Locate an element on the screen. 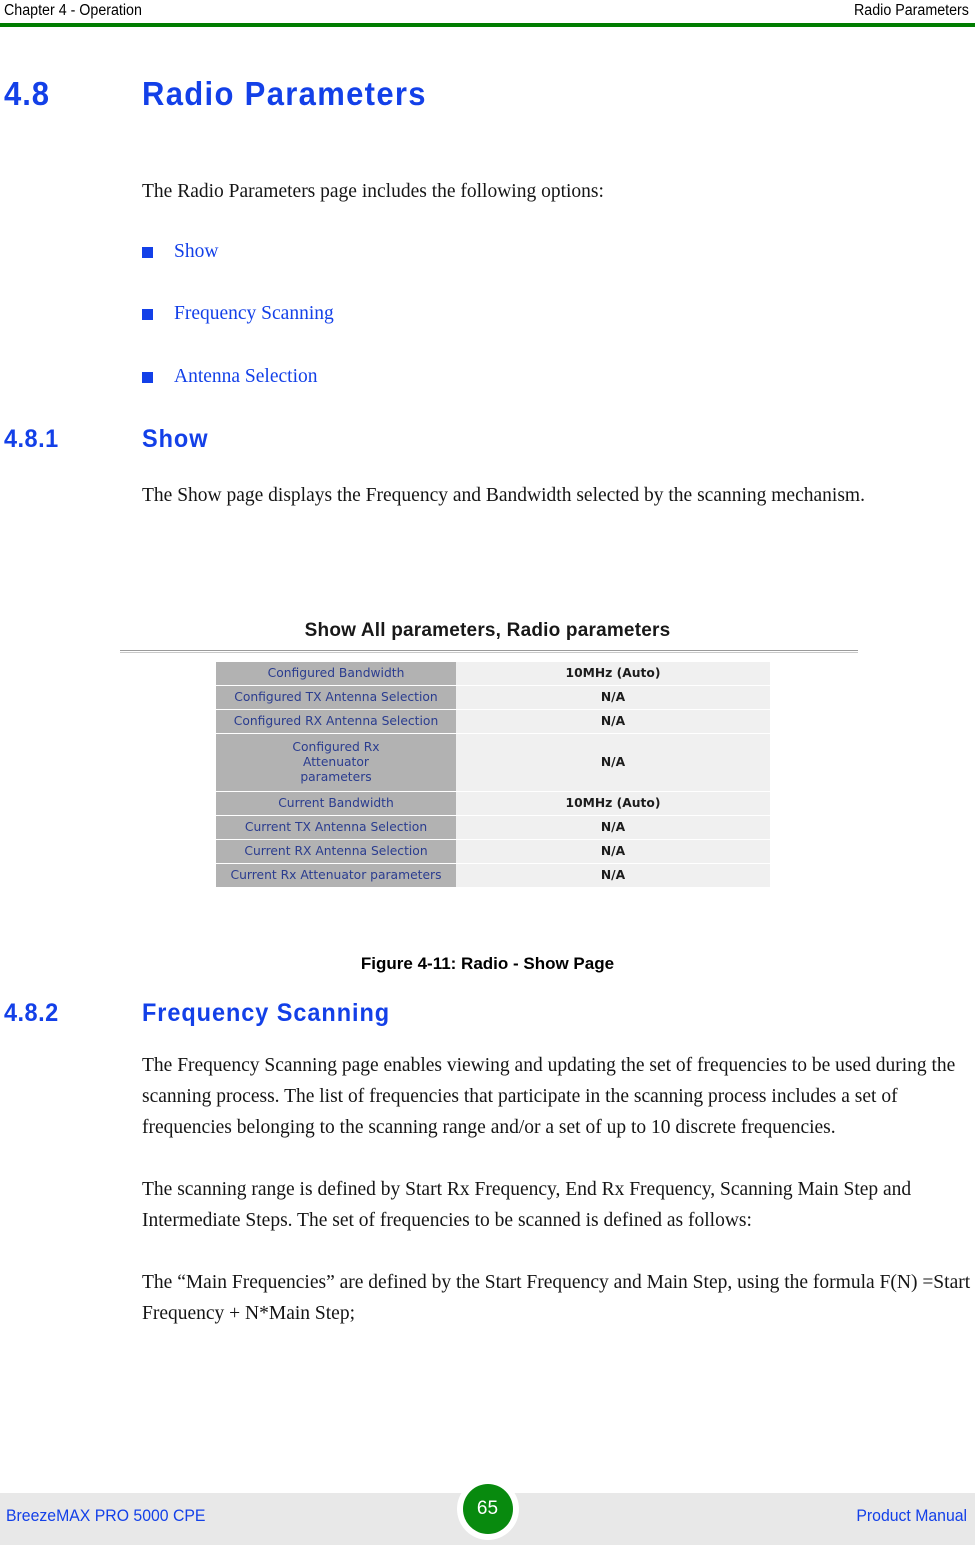  heading-4-8-1-number: 4.8.1 is located at coordinates (31, 439).